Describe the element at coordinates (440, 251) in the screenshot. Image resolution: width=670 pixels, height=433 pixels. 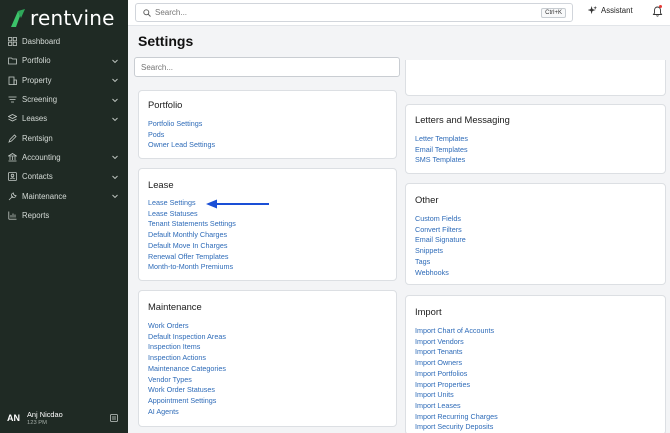
I see `settings-link-snippets: Snippets` at that location.